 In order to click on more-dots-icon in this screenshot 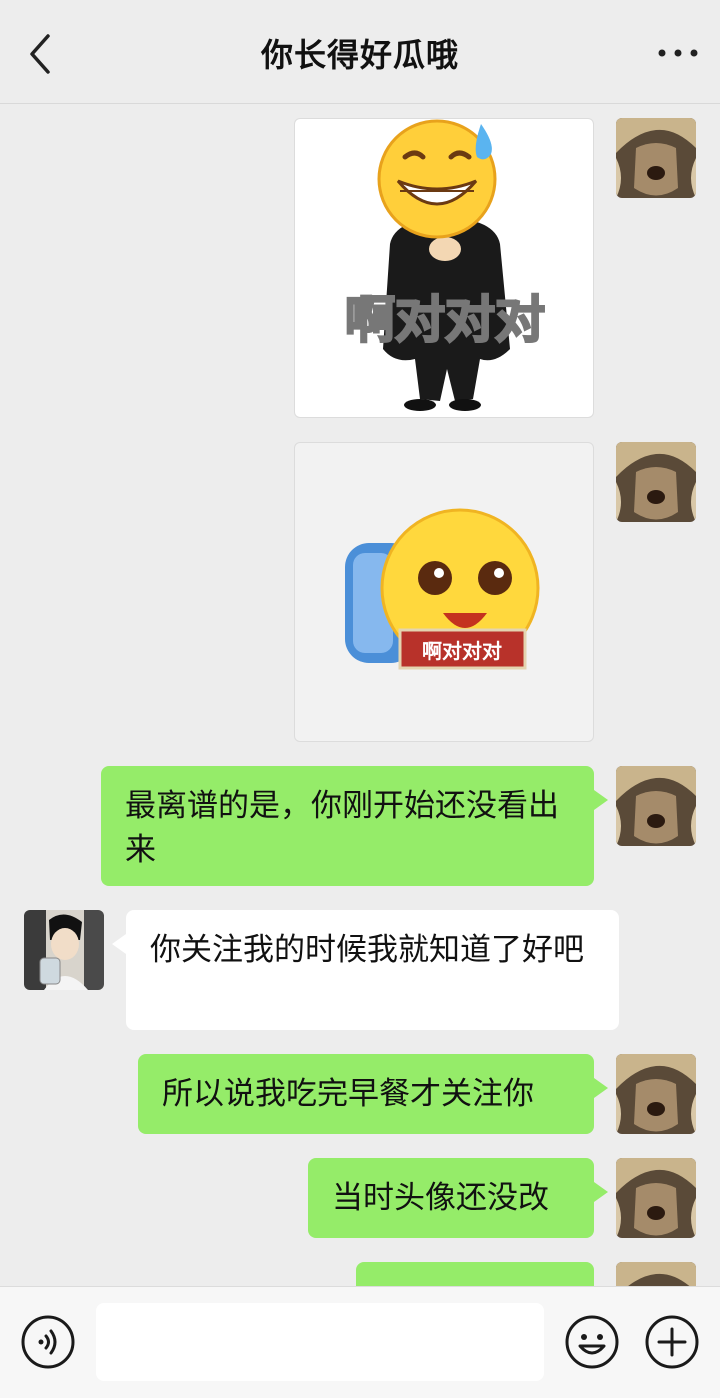, I will do `click(678, 53)`.